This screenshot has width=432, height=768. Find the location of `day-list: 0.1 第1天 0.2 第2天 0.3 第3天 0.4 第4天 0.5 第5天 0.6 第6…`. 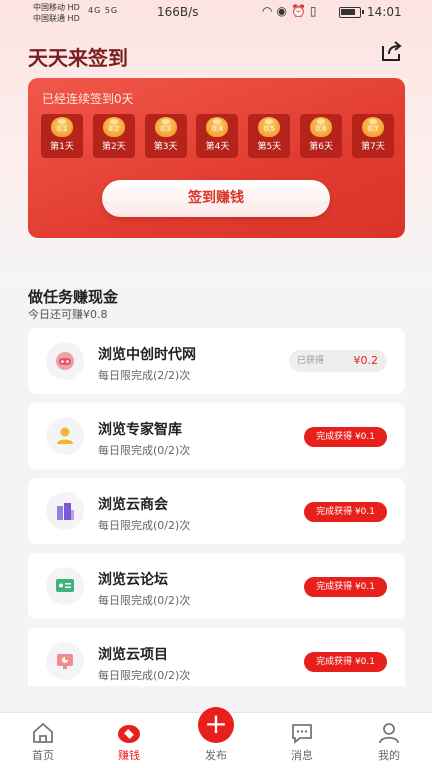

day-list: 0.1 第1天 0.2 第2天 0.3 第3天 0.4 第4天 0.5 第5天 0.6 第6… is located at coordinates (217, 136).